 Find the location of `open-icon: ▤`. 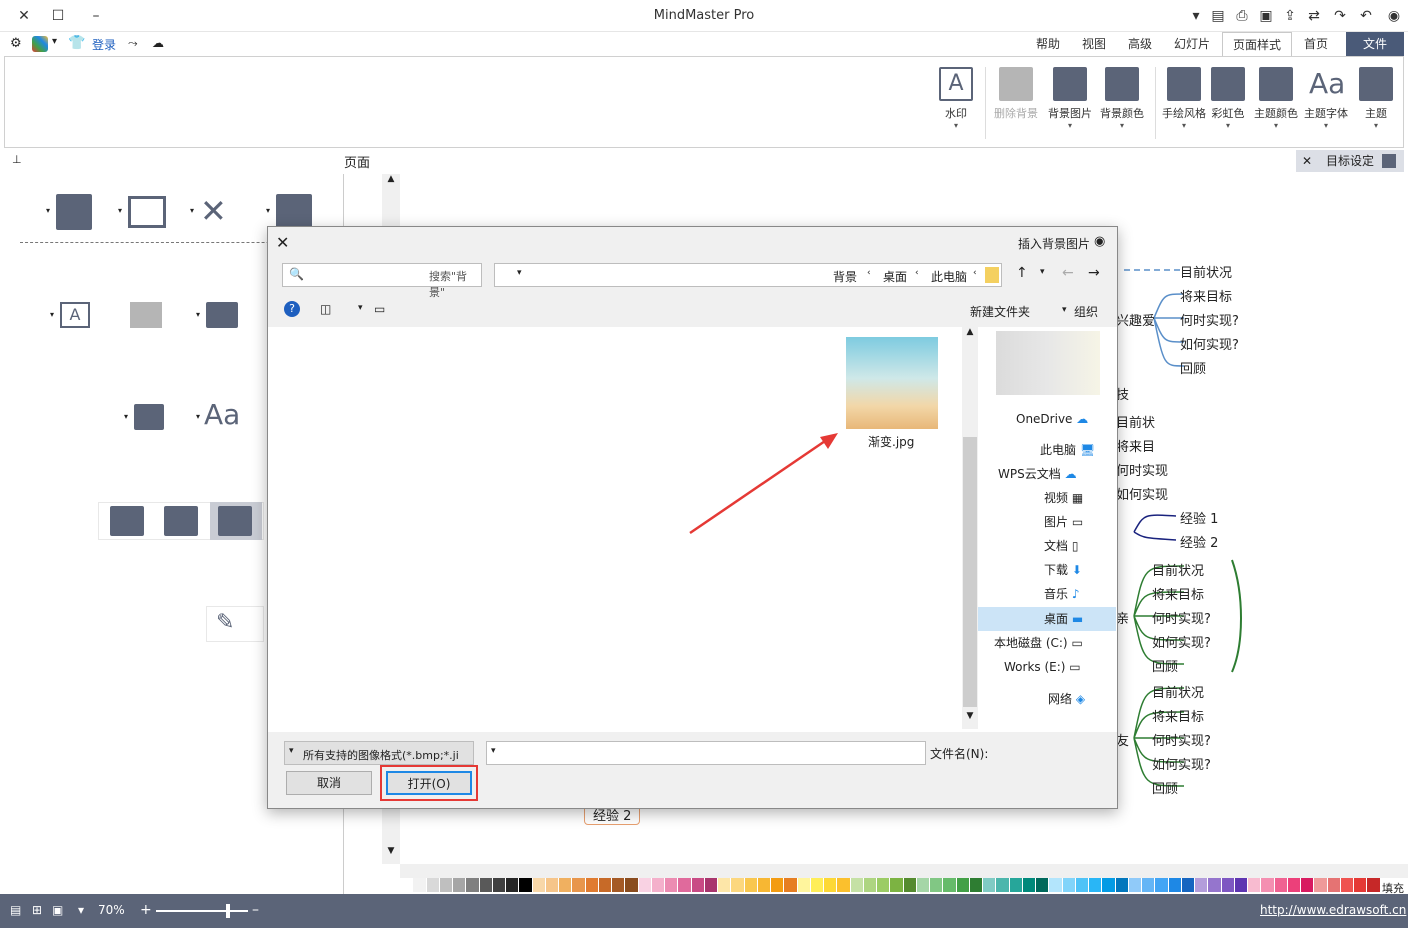

open-icon: ▤ is located at coordinates (1218, 16).